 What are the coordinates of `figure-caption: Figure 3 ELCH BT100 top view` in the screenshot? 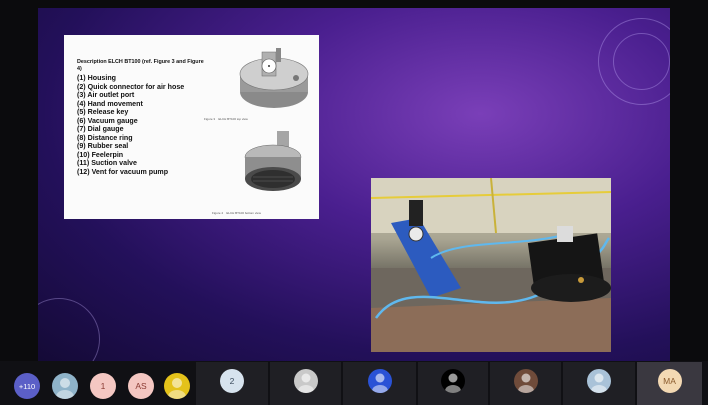 It's located at (226, 119).